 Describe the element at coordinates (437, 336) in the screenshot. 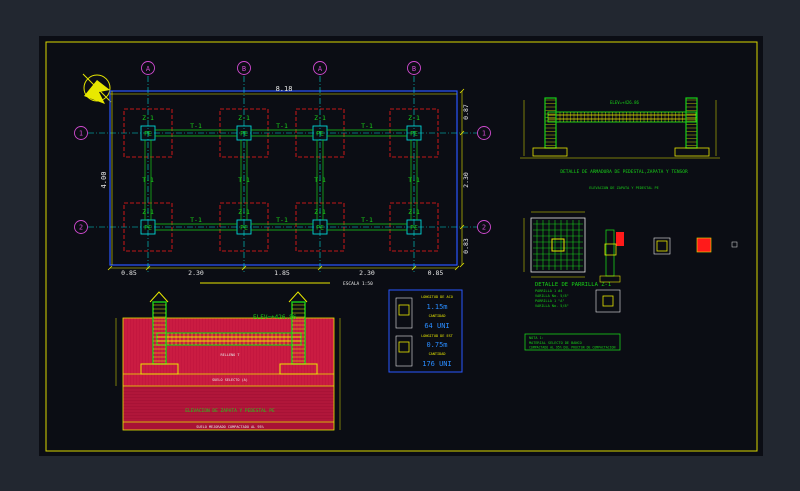

I see `stirrup-length-label: LONGITUD DE EST` at that location.